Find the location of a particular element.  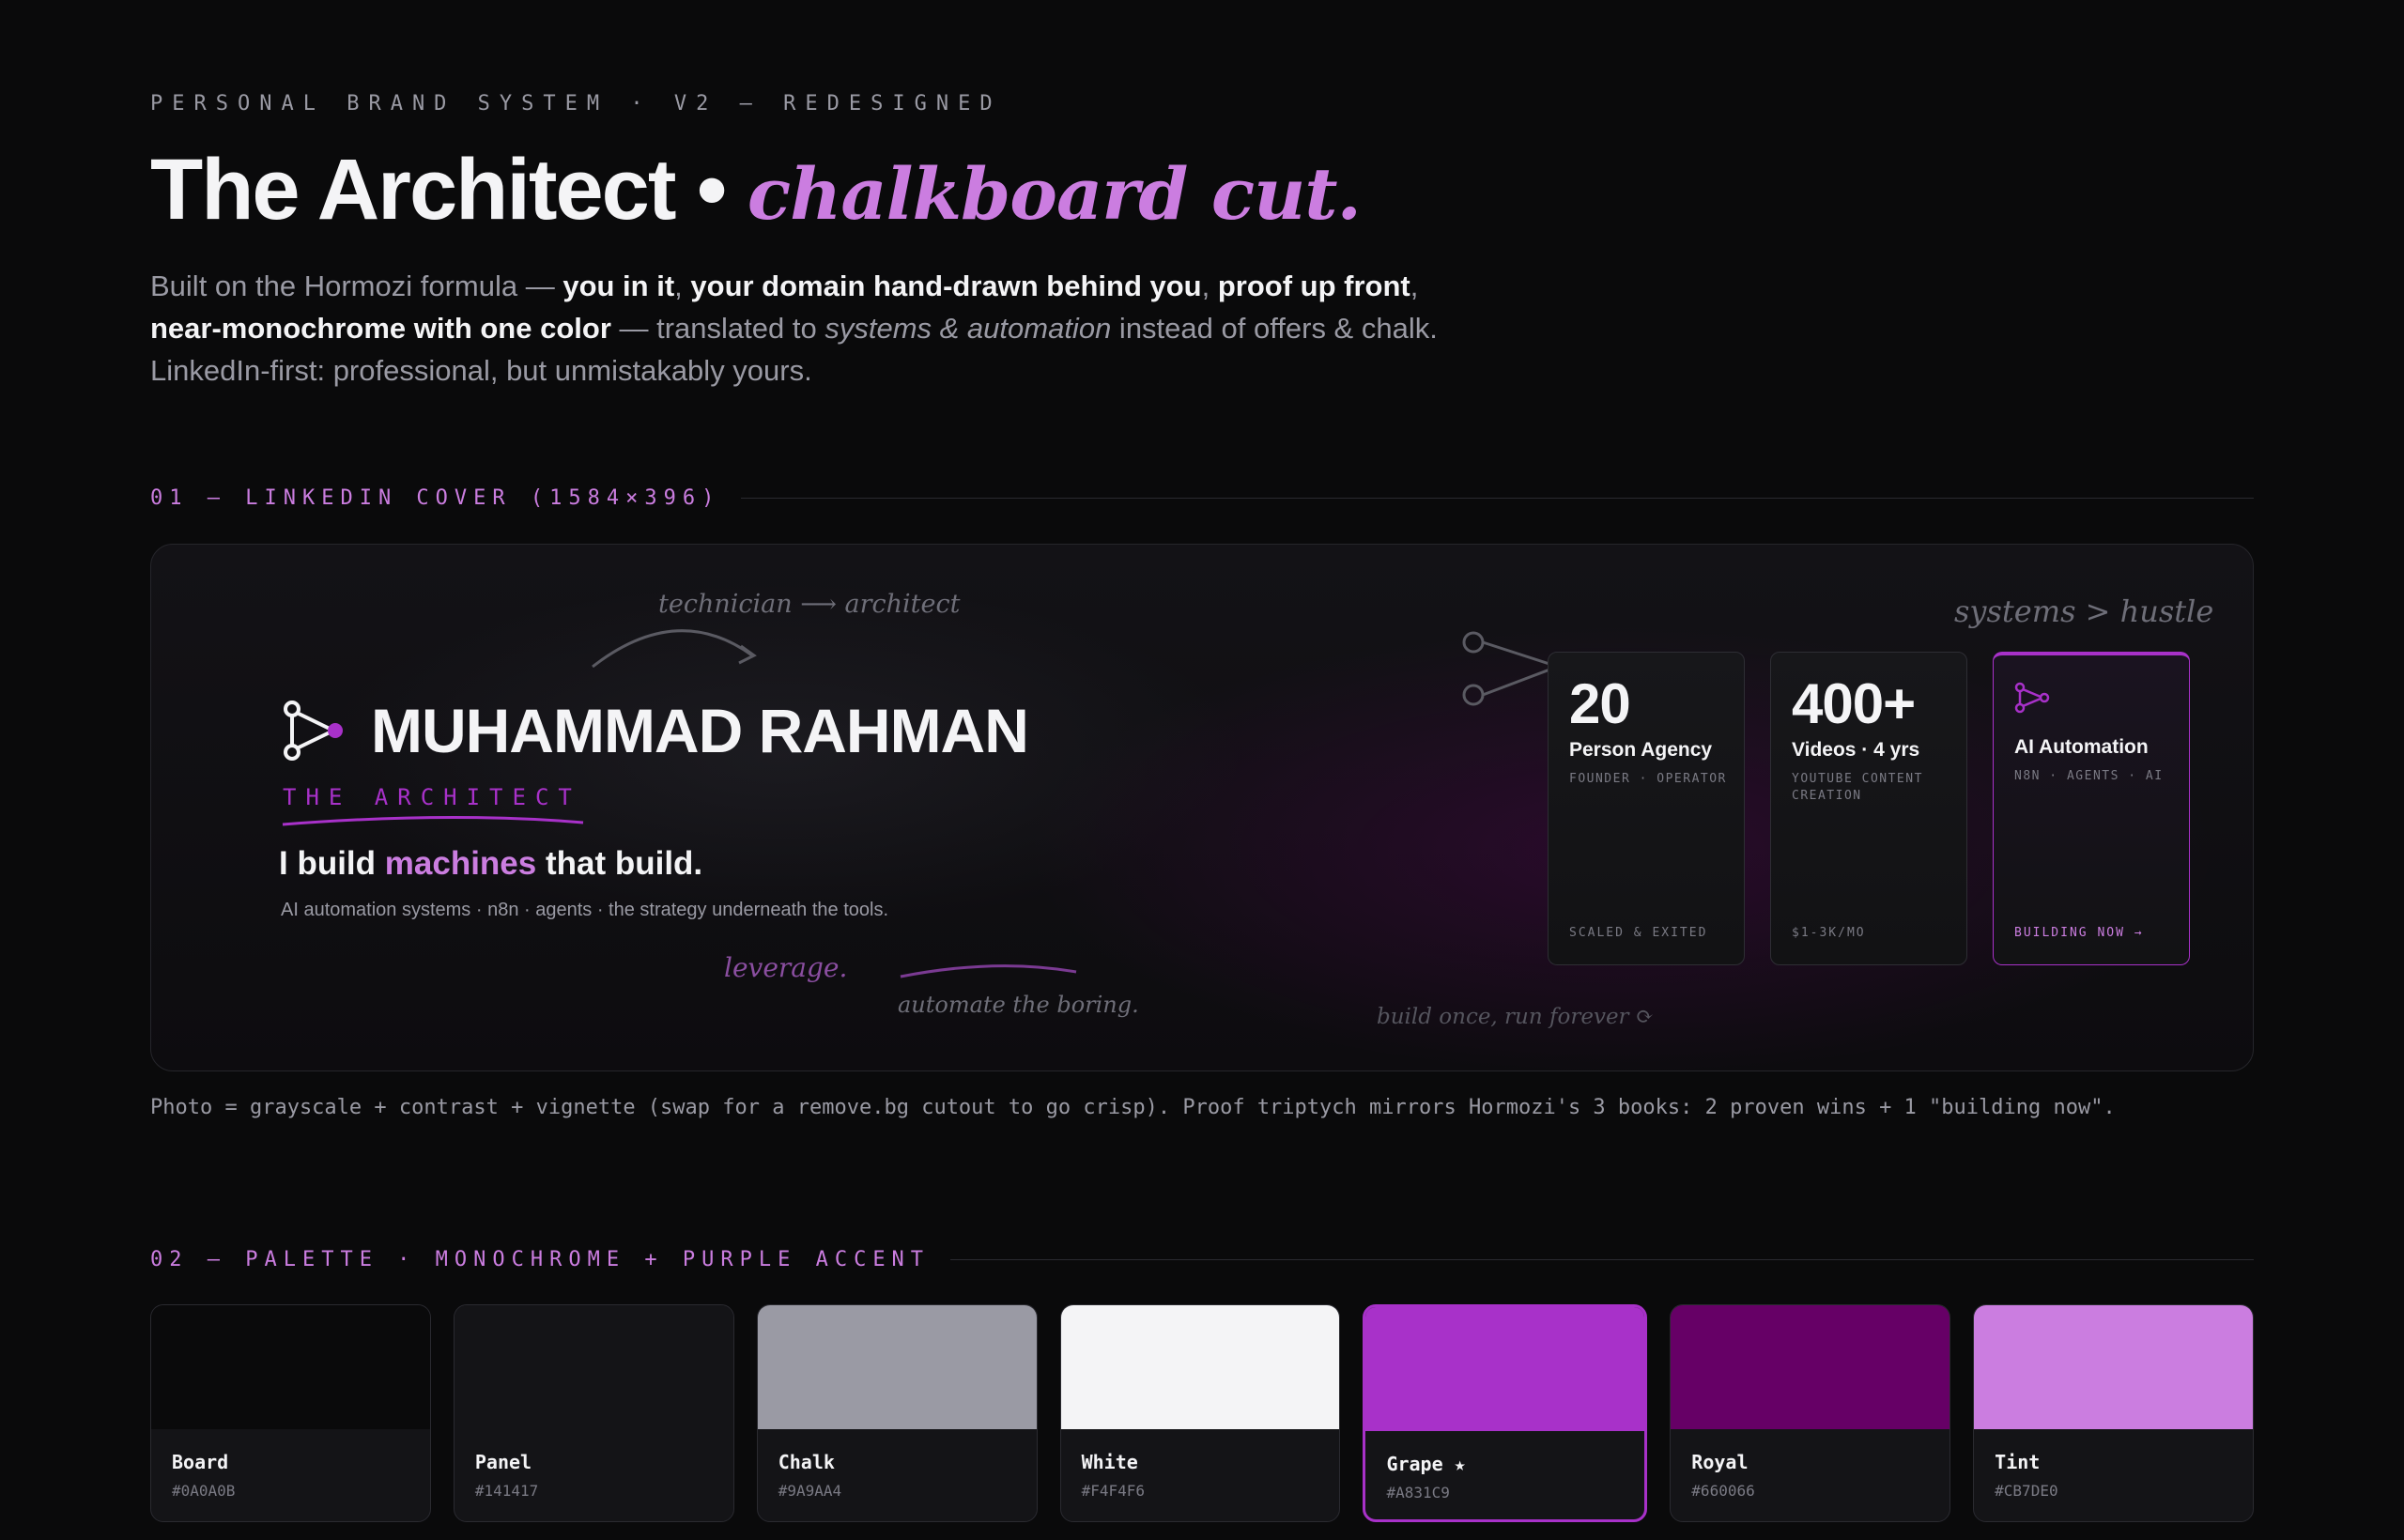

swatch-name: Chalk is located at coordinates (806, 1462).